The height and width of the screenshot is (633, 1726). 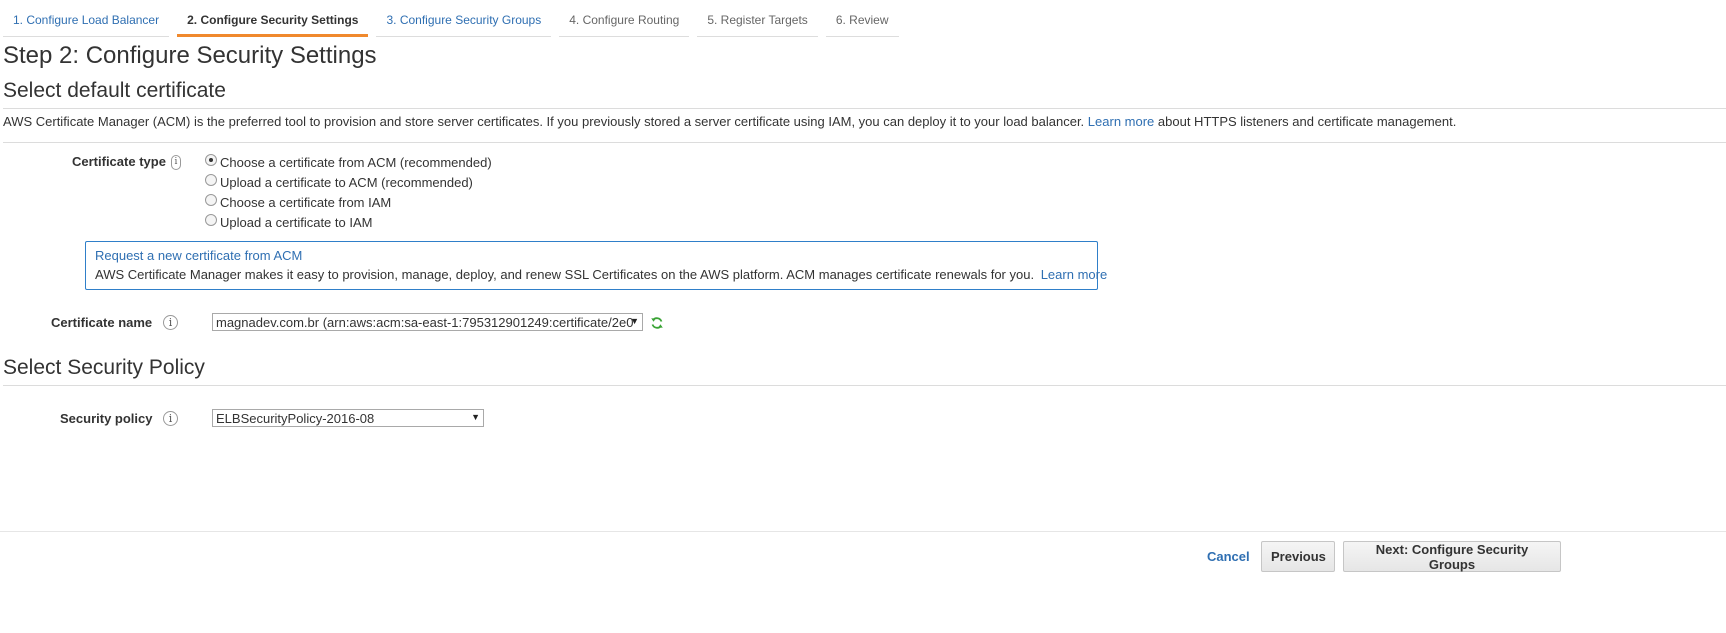 I want to click on certificate-name-label: Certificate name, so click(x=102, y=322).